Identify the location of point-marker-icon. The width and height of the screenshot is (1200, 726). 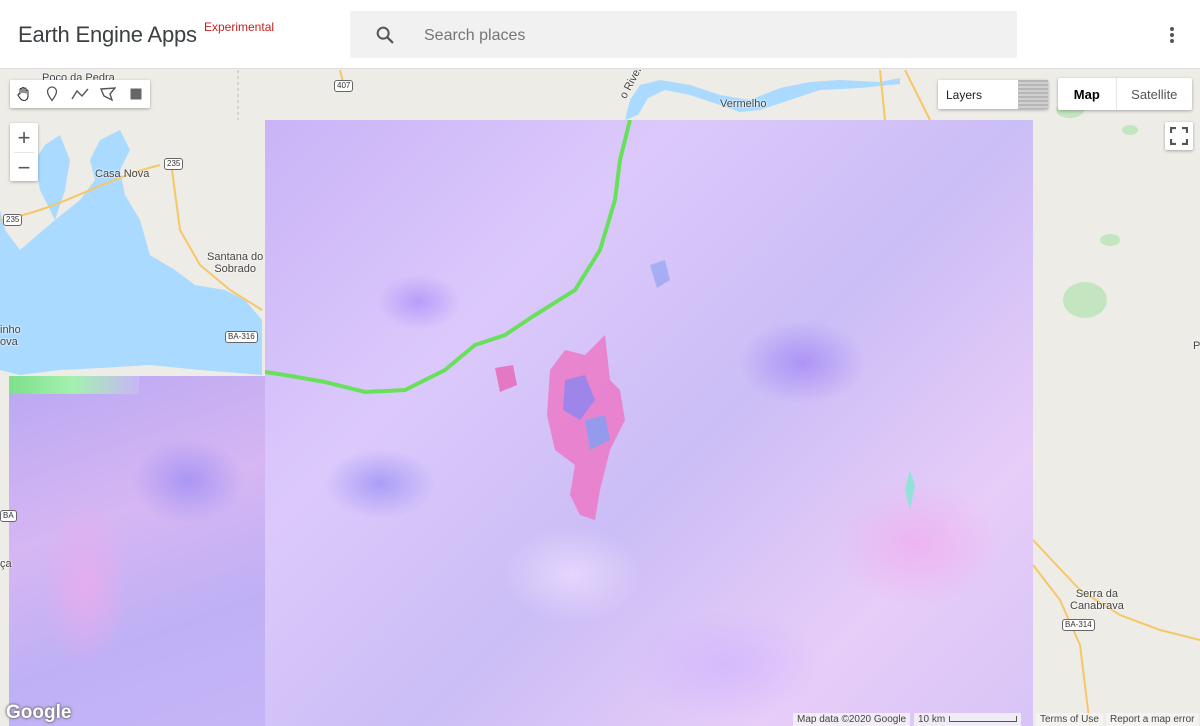
(52, 94).